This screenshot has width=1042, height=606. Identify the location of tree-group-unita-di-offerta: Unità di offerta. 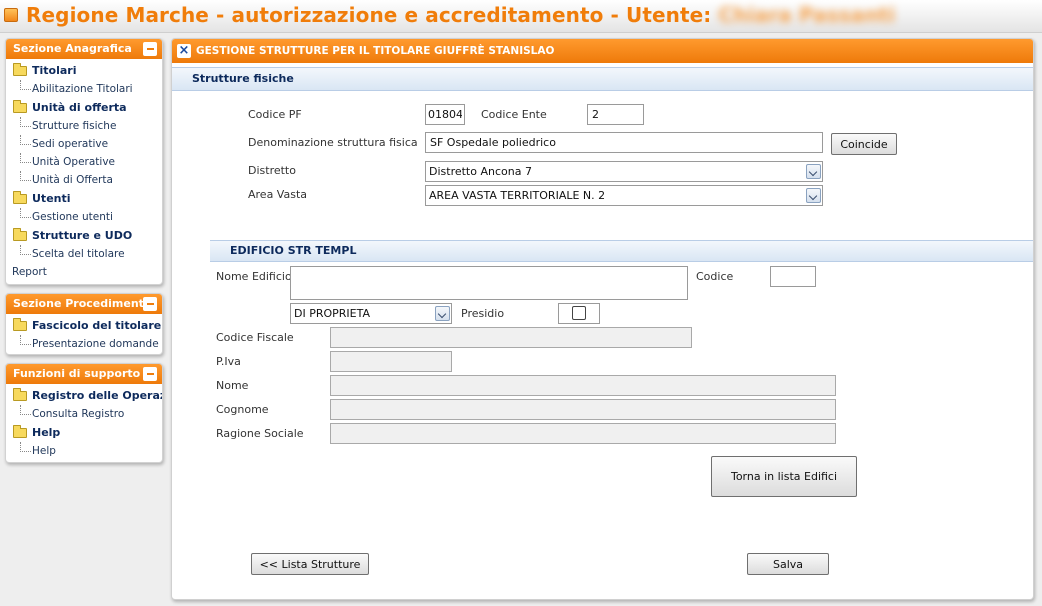
(84, 107).